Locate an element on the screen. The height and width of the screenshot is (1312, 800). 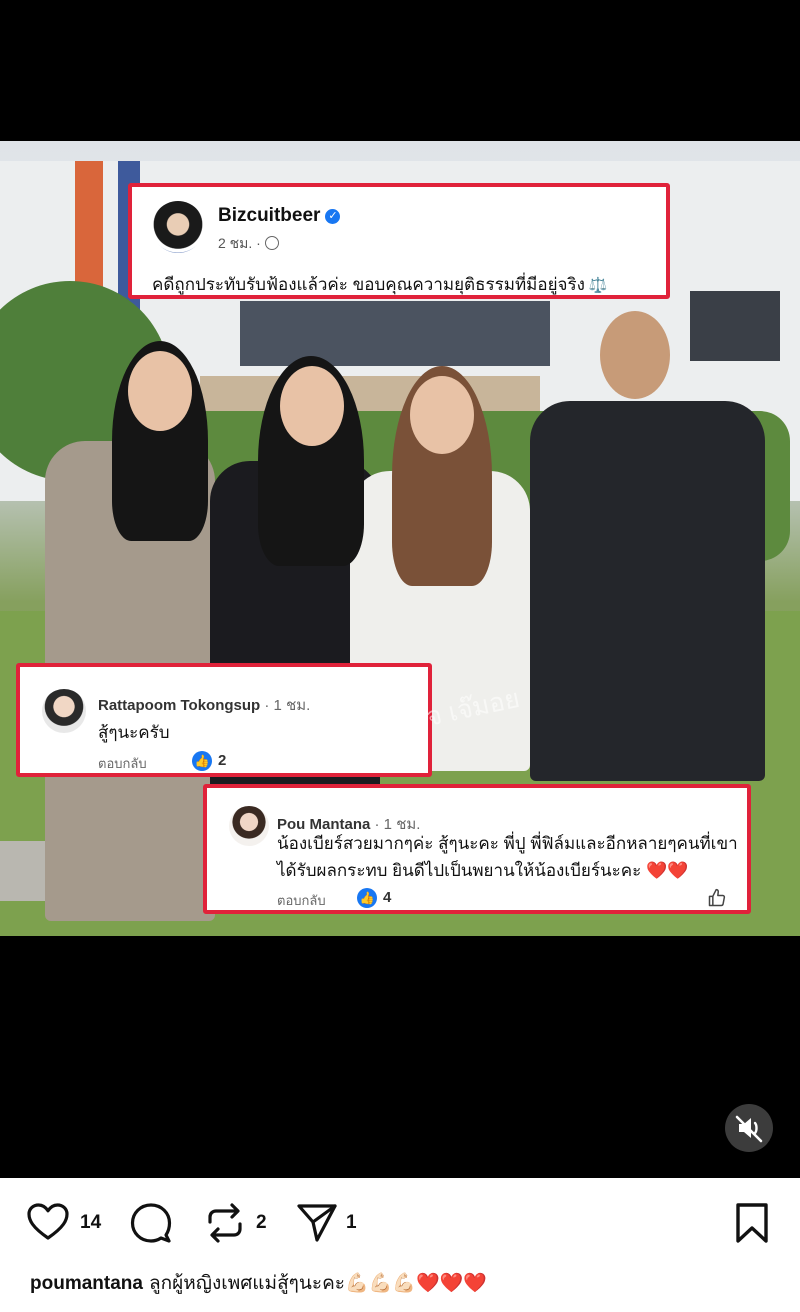
thumbs-up-icon is located at coordinates (717, 897).